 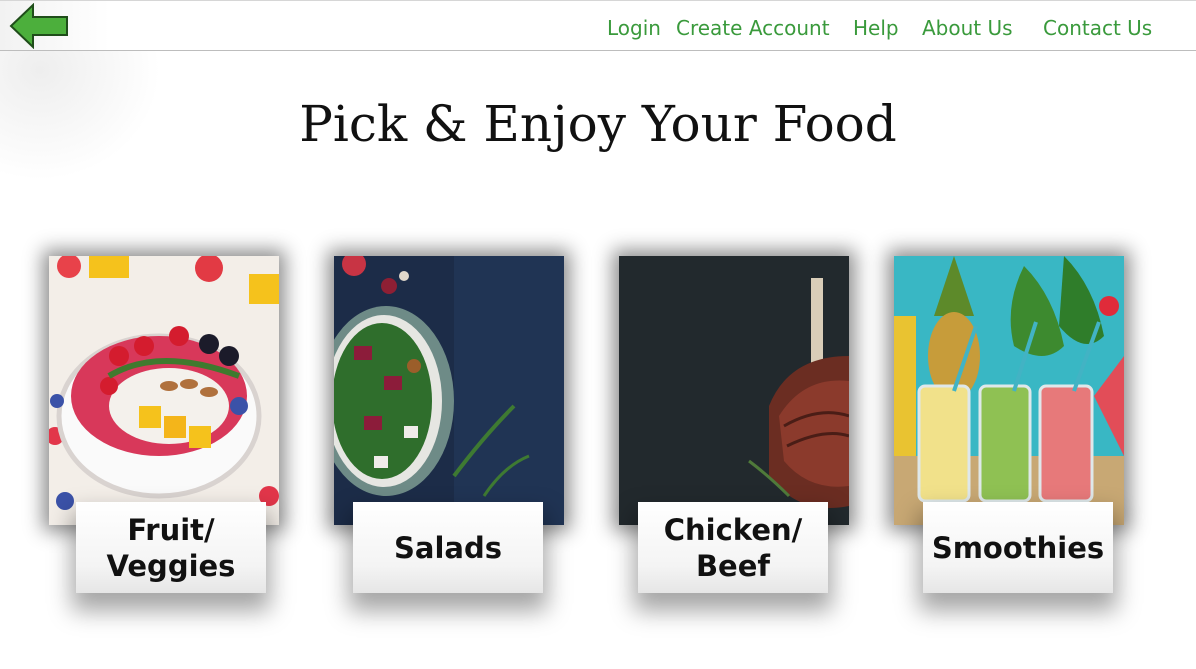 What do you see at coordinates (1097, 28) in the screenshot?
I see `nav-link-contact-us: Contact Us` at bounding box center [1097, 28].